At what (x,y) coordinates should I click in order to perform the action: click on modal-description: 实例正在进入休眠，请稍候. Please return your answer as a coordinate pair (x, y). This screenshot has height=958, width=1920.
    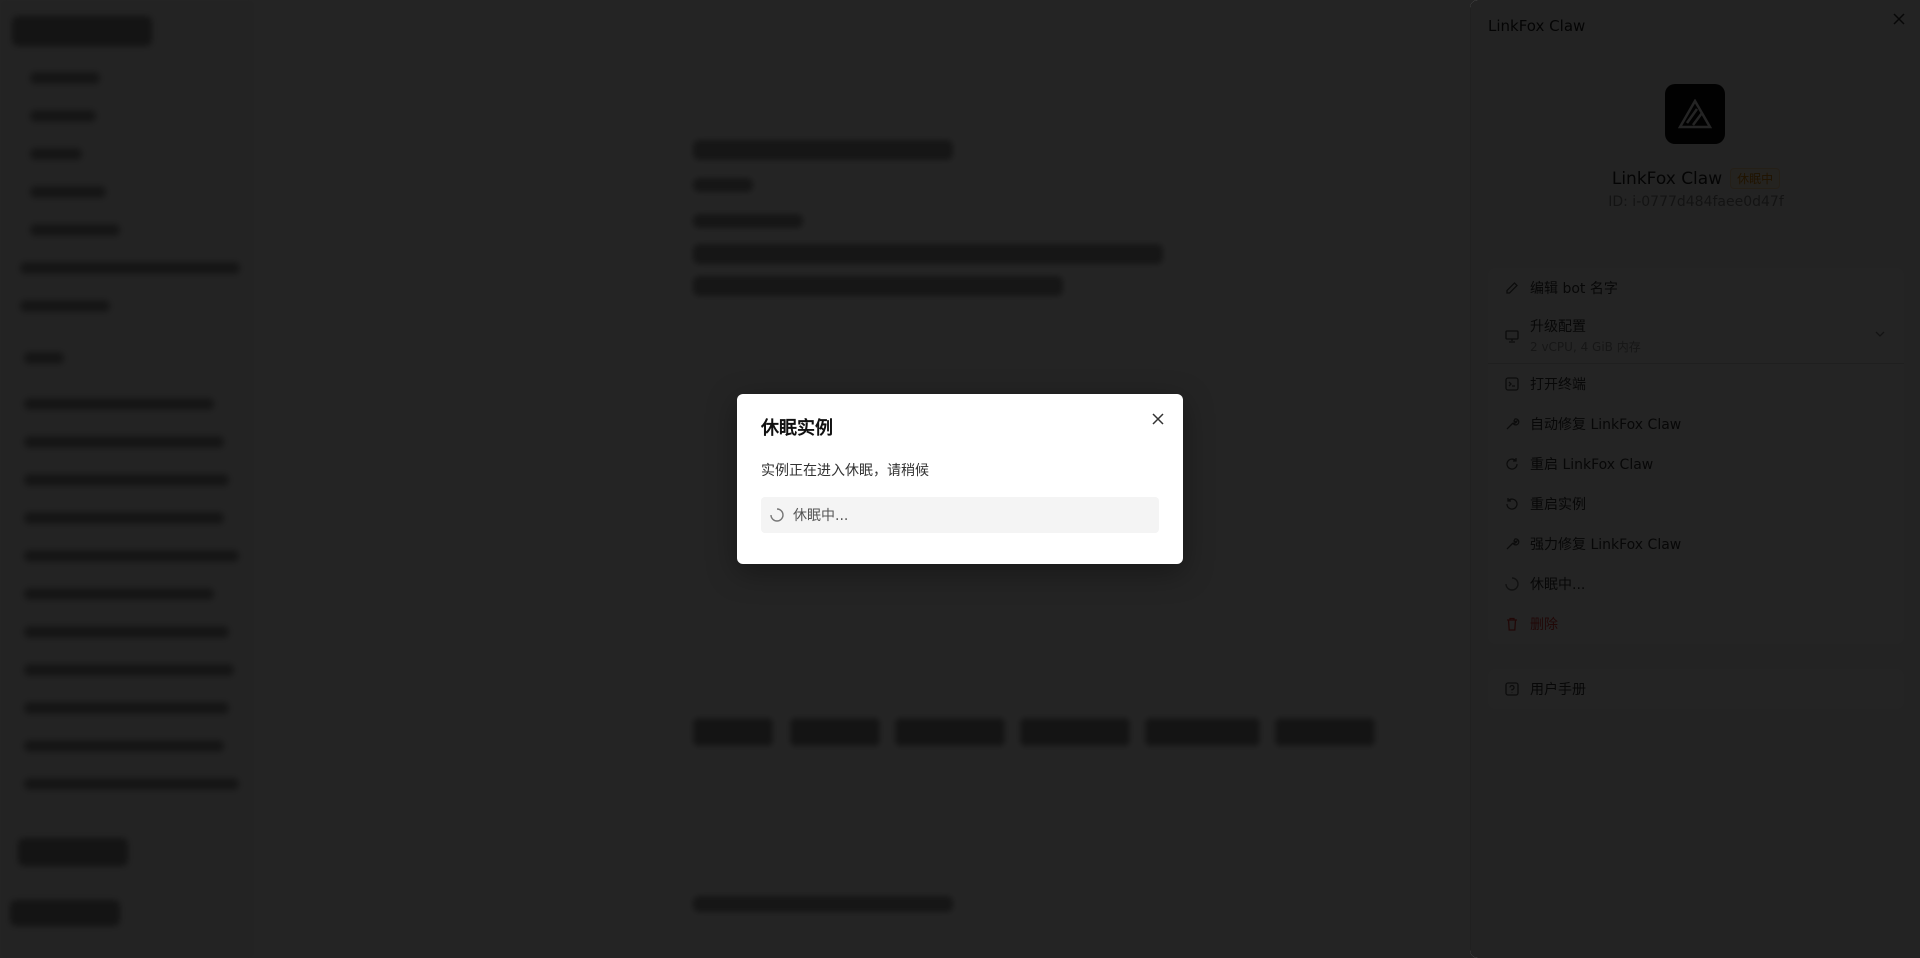
    Looking at the image, I should click on (845, 471).